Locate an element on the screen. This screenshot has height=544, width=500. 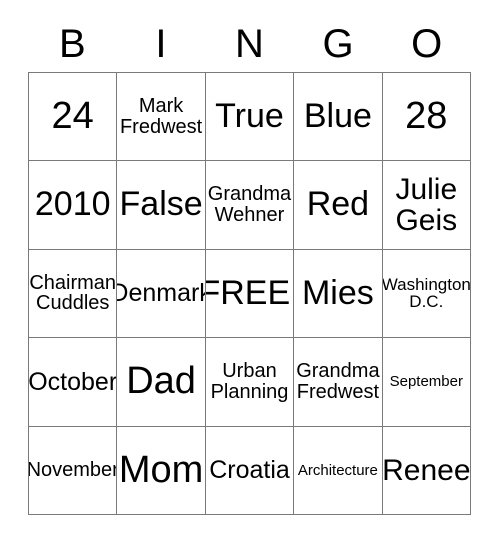
bingo-cell-b5: November is located at coordinates (73, 470).